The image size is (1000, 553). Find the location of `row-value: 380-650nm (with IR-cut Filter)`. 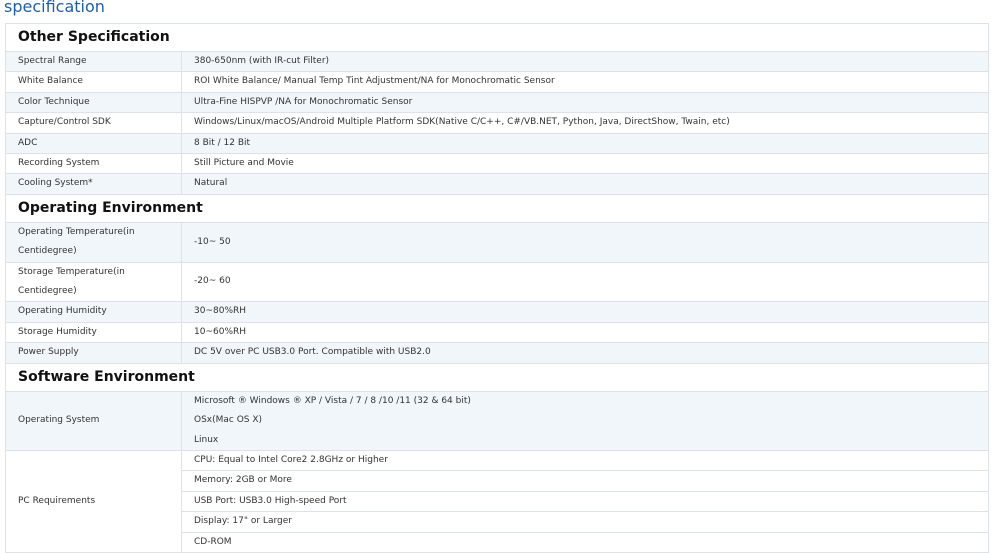

row-value: 380-650nm (with IR-cut Filter) is located at coordinates (585, 61).